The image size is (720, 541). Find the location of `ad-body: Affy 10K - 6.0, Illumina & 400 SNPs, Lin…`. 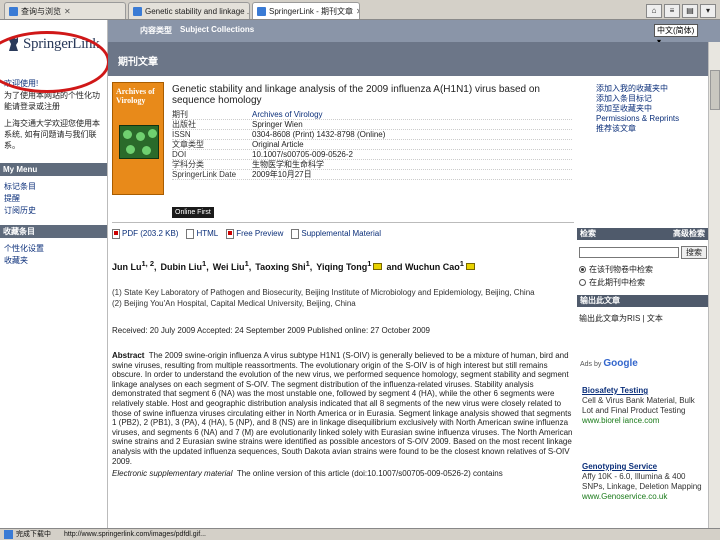

ad-body: Affy 10K - 6.0, Illumina & 400 SNPs, Lin… is located at coordinates (642, 481).